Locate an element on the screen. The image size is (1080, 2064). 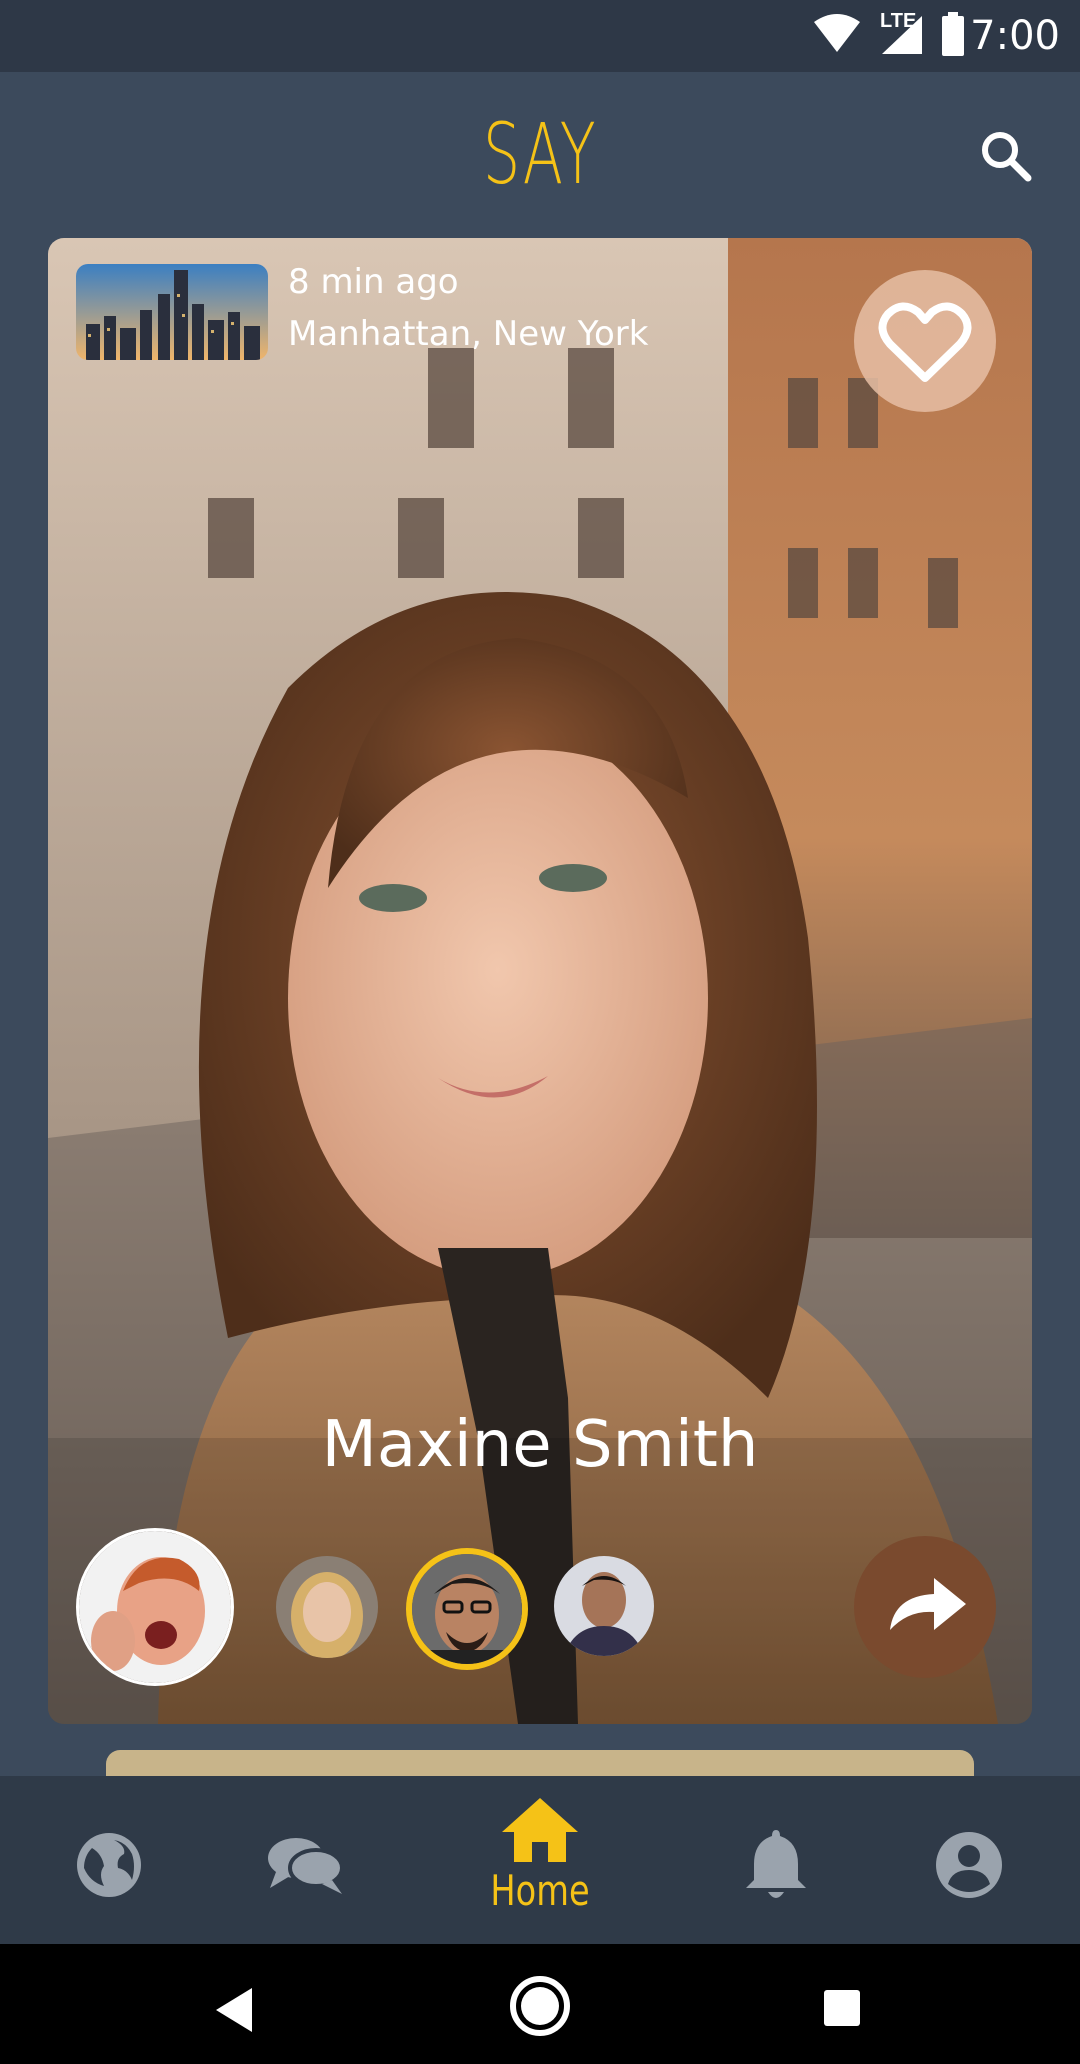
location-thumbnail is located at coordinates (172, 312).